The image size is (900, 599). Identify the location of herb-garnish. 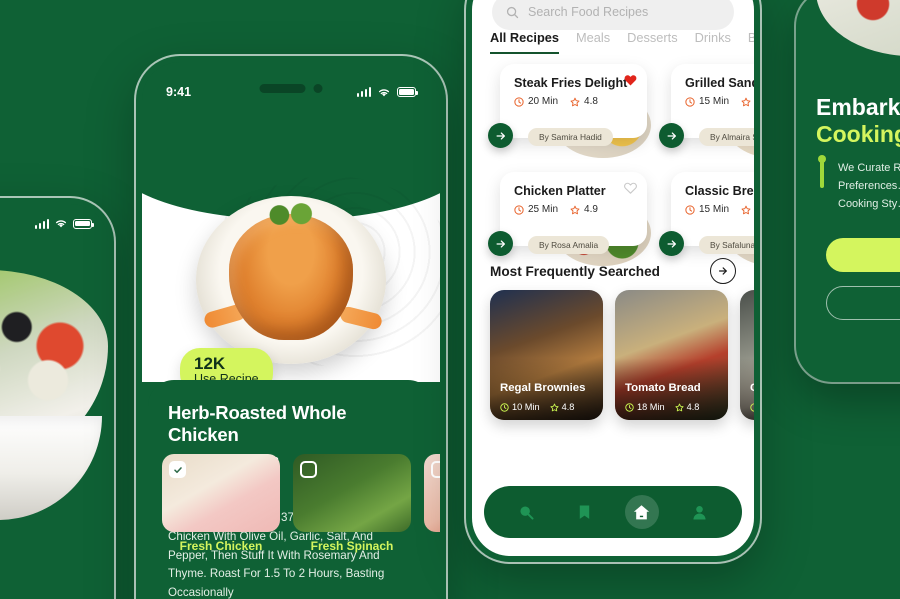
(291, 215).